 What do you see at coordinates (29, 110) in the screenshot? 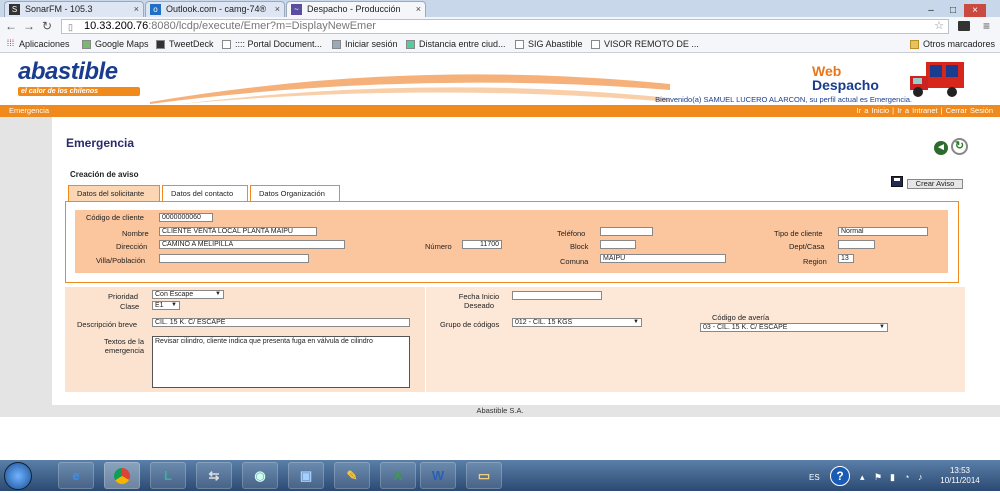
I see `section-name: Emergencia` at bounding box center [29, 110].